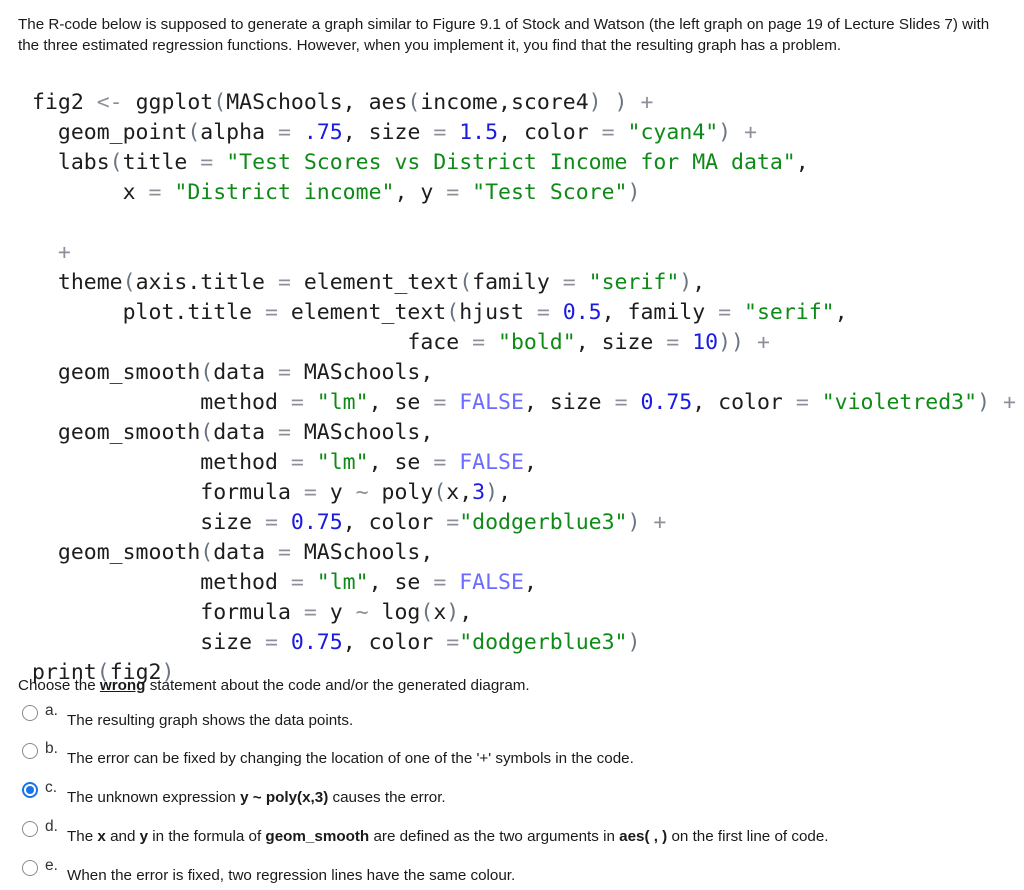 This screenshot has height=890, width=1024. Describe the element at coordinates (387, 797) in the screenshot. I see `option-text-segment: causes the error.` at that location.